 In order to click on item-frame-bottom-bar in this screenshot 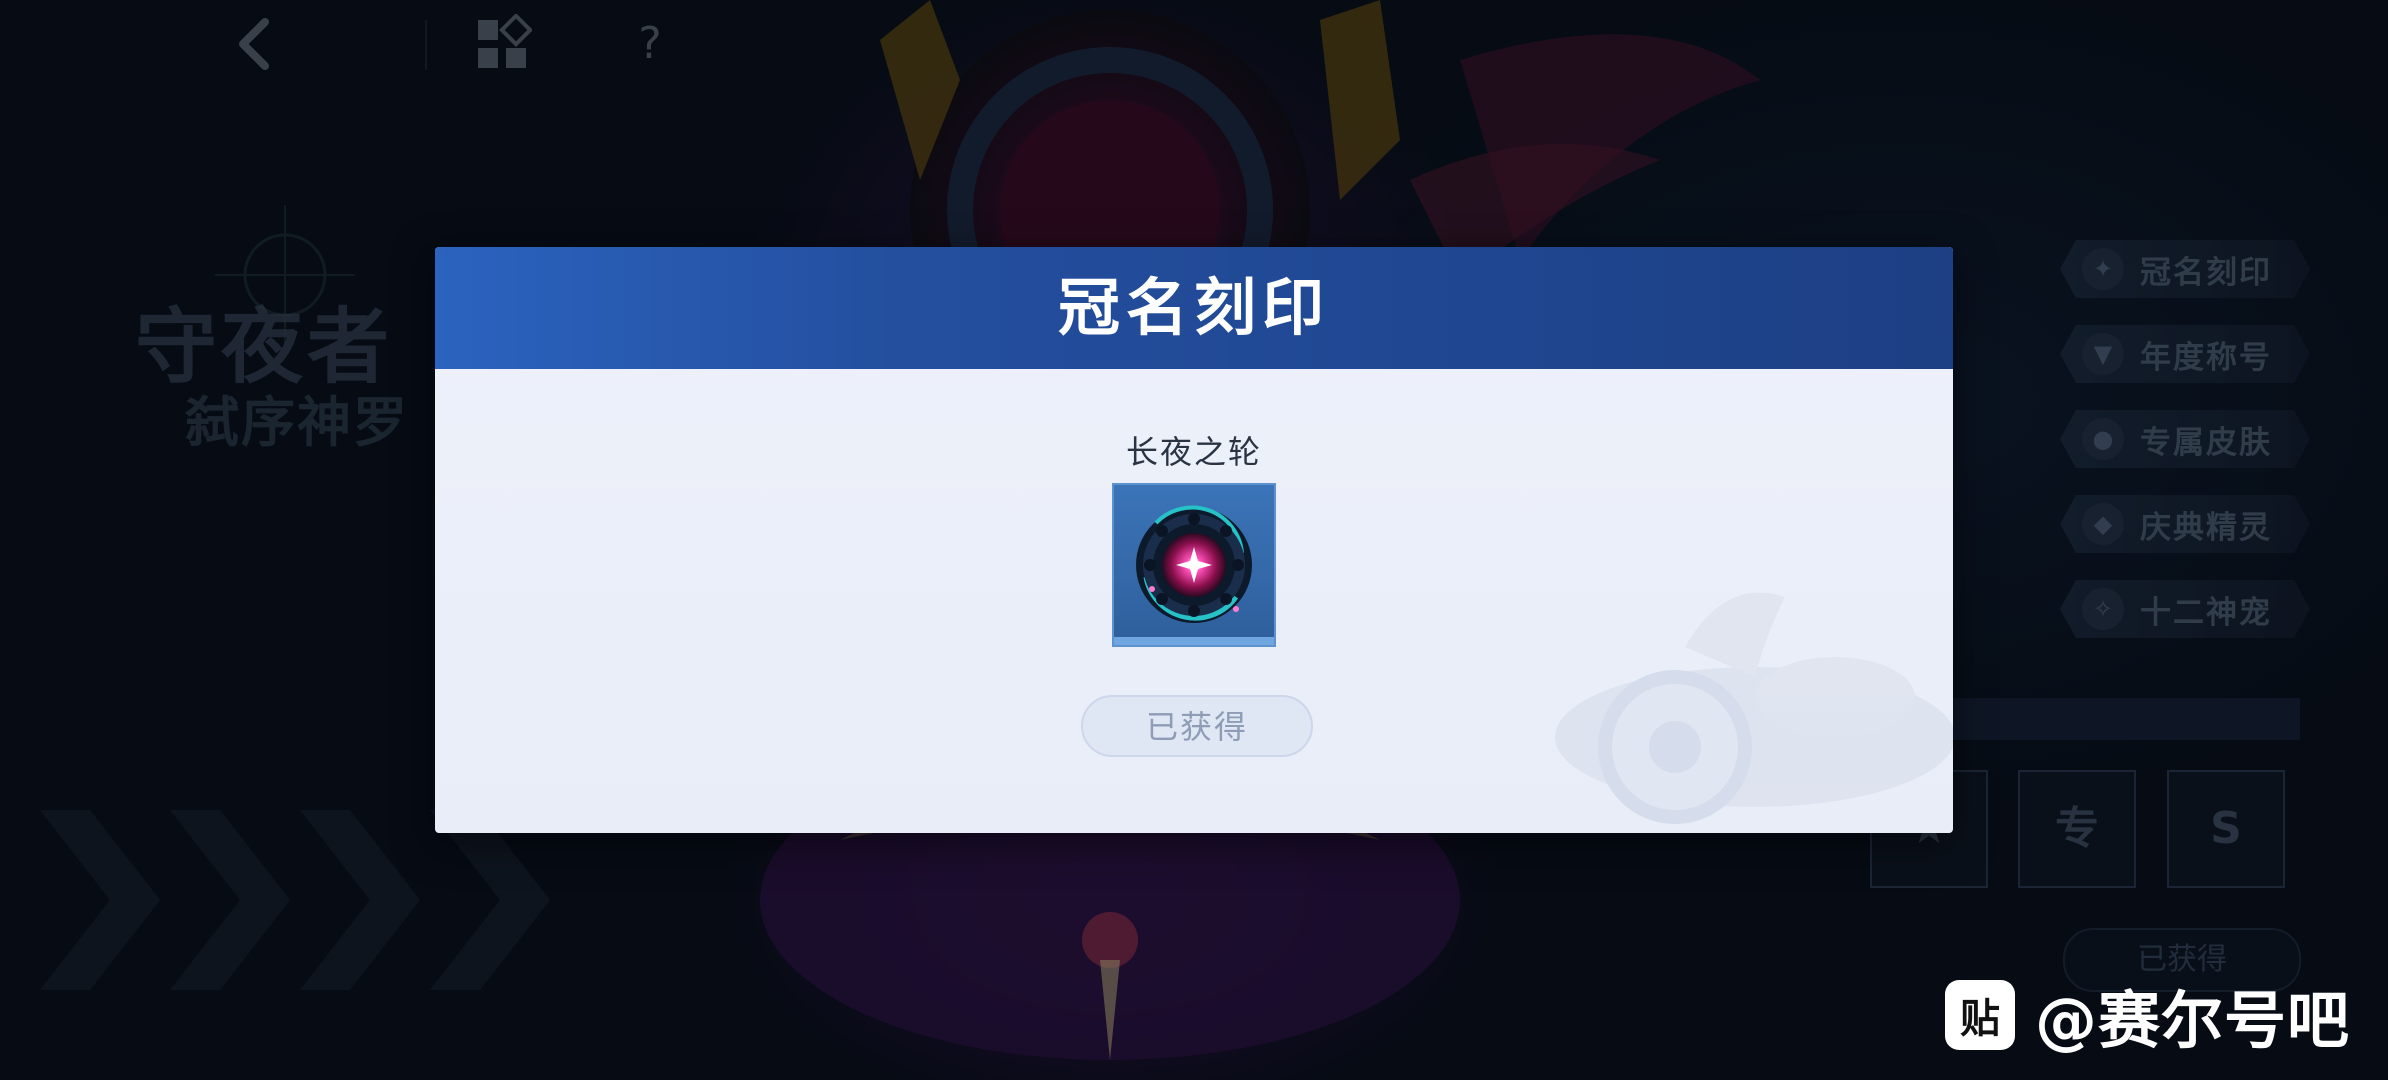, I will do `click(1194, 641)`.